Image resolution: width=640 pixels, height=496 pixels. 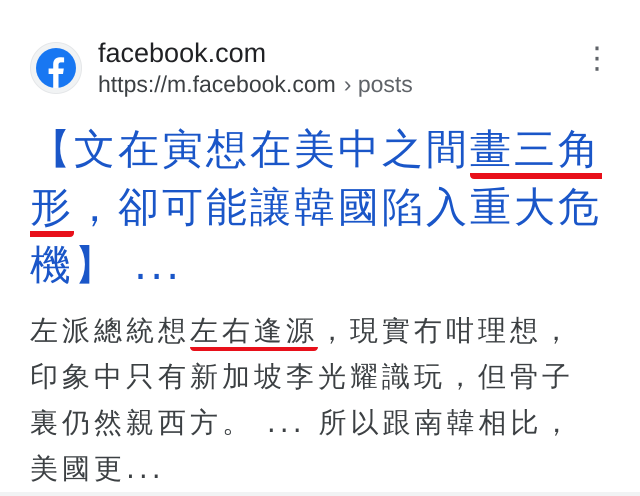 I want to click on site-name: facebook.com, so click(x=183, y=53).